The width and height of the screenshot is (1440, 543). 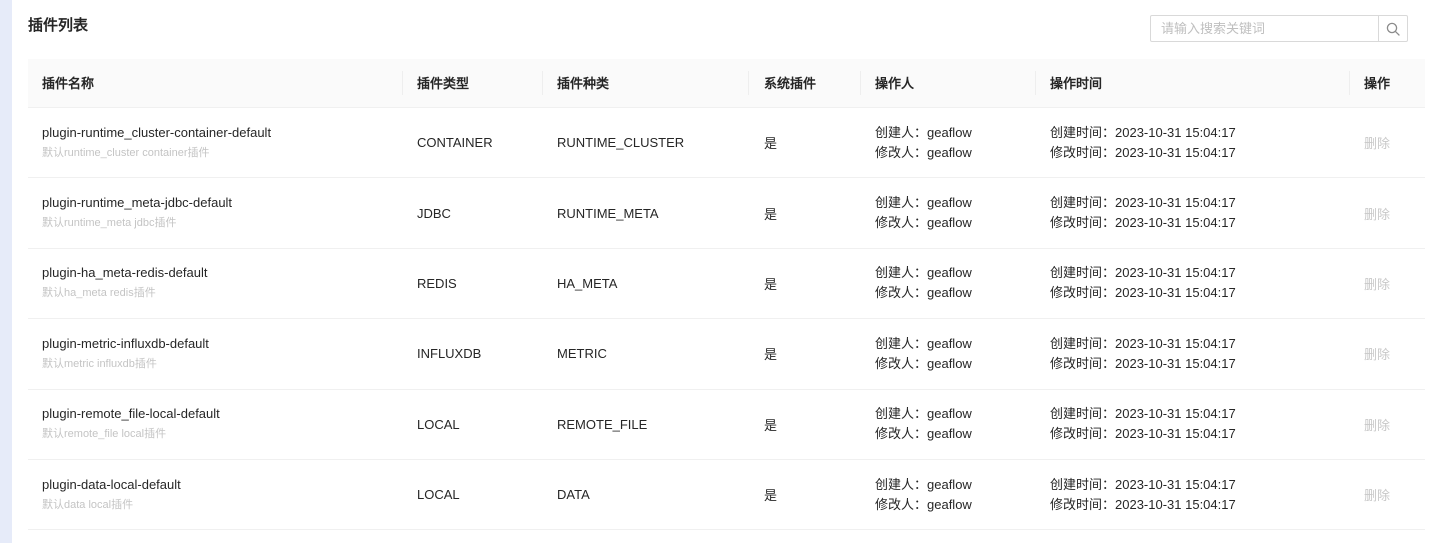 What do you see at coordinates (6, 271) in the screenshot?
I see `left-sidebar-strip` at bounding box center [6, 271].